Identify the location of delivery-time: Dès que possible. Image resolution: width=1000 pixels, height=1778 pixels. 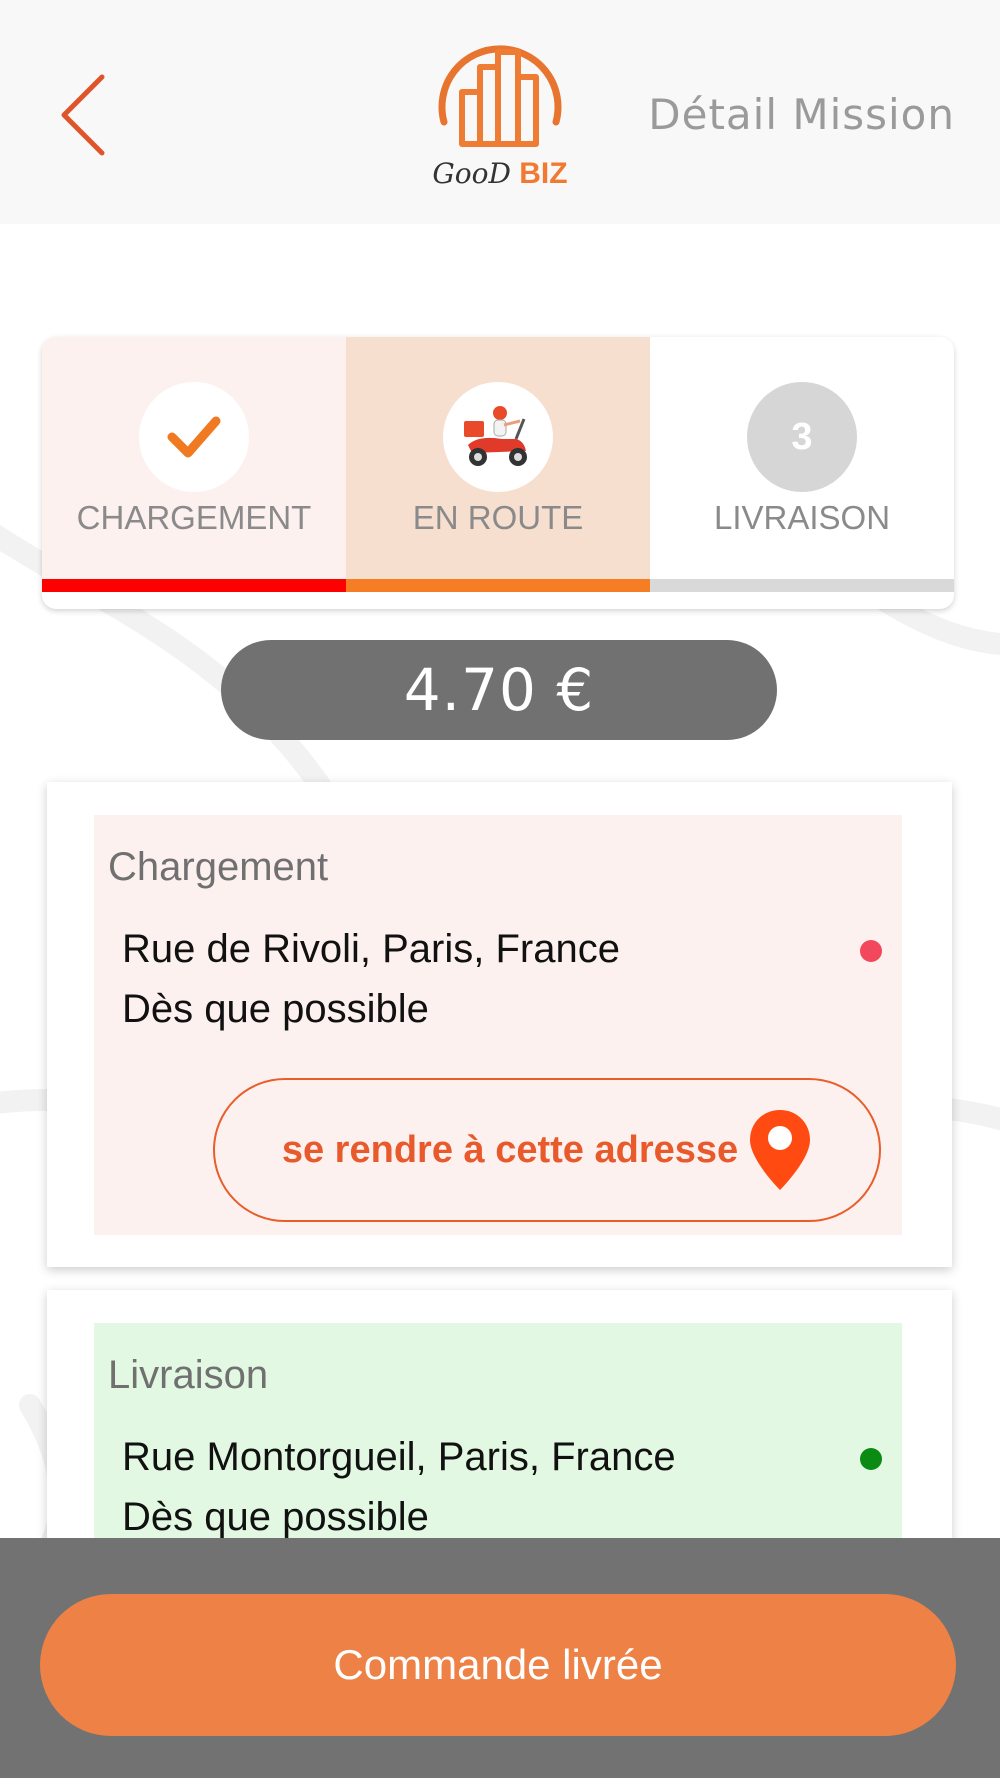
(275, 1517).